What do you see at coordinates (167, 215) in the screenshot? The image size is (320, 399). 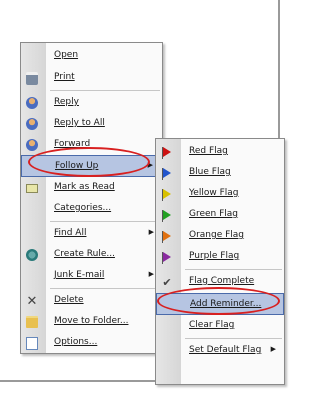 I see `green-flag-icon` at bounding box center [167, 215].